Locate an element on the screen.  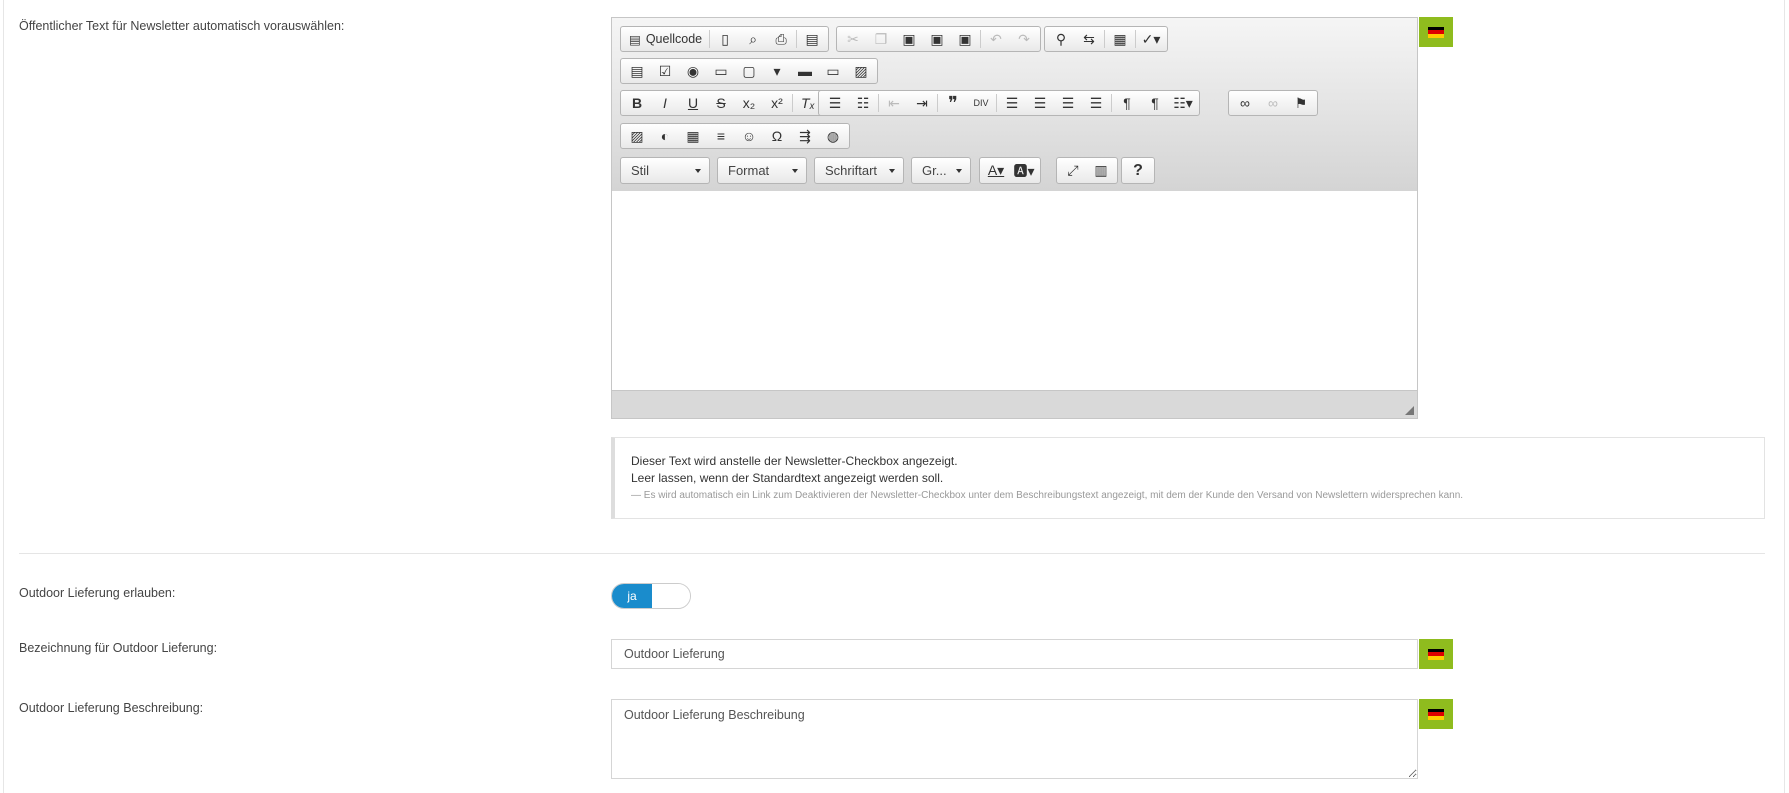
spellcheck-icon: ✓▾ is located at coordinates (1151, 39).